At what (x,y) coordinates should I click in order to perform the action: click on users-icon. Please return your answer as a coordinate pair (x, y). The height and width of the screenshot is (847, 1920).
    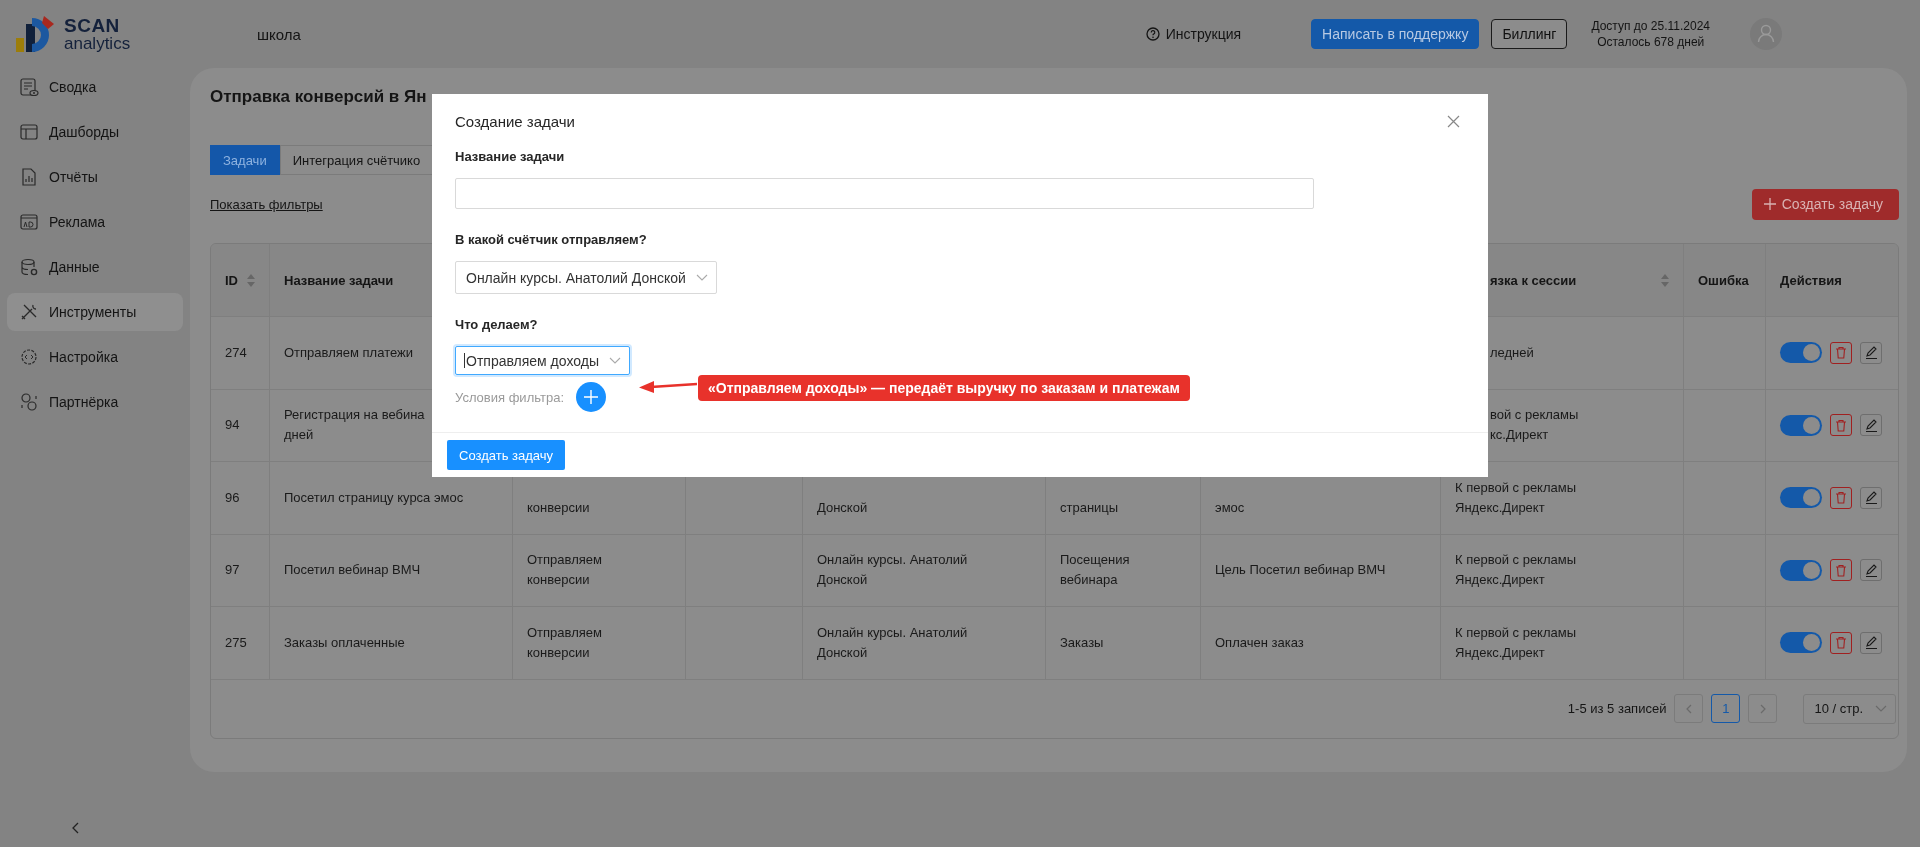
    Looking at the image, I should click on (29, 402).